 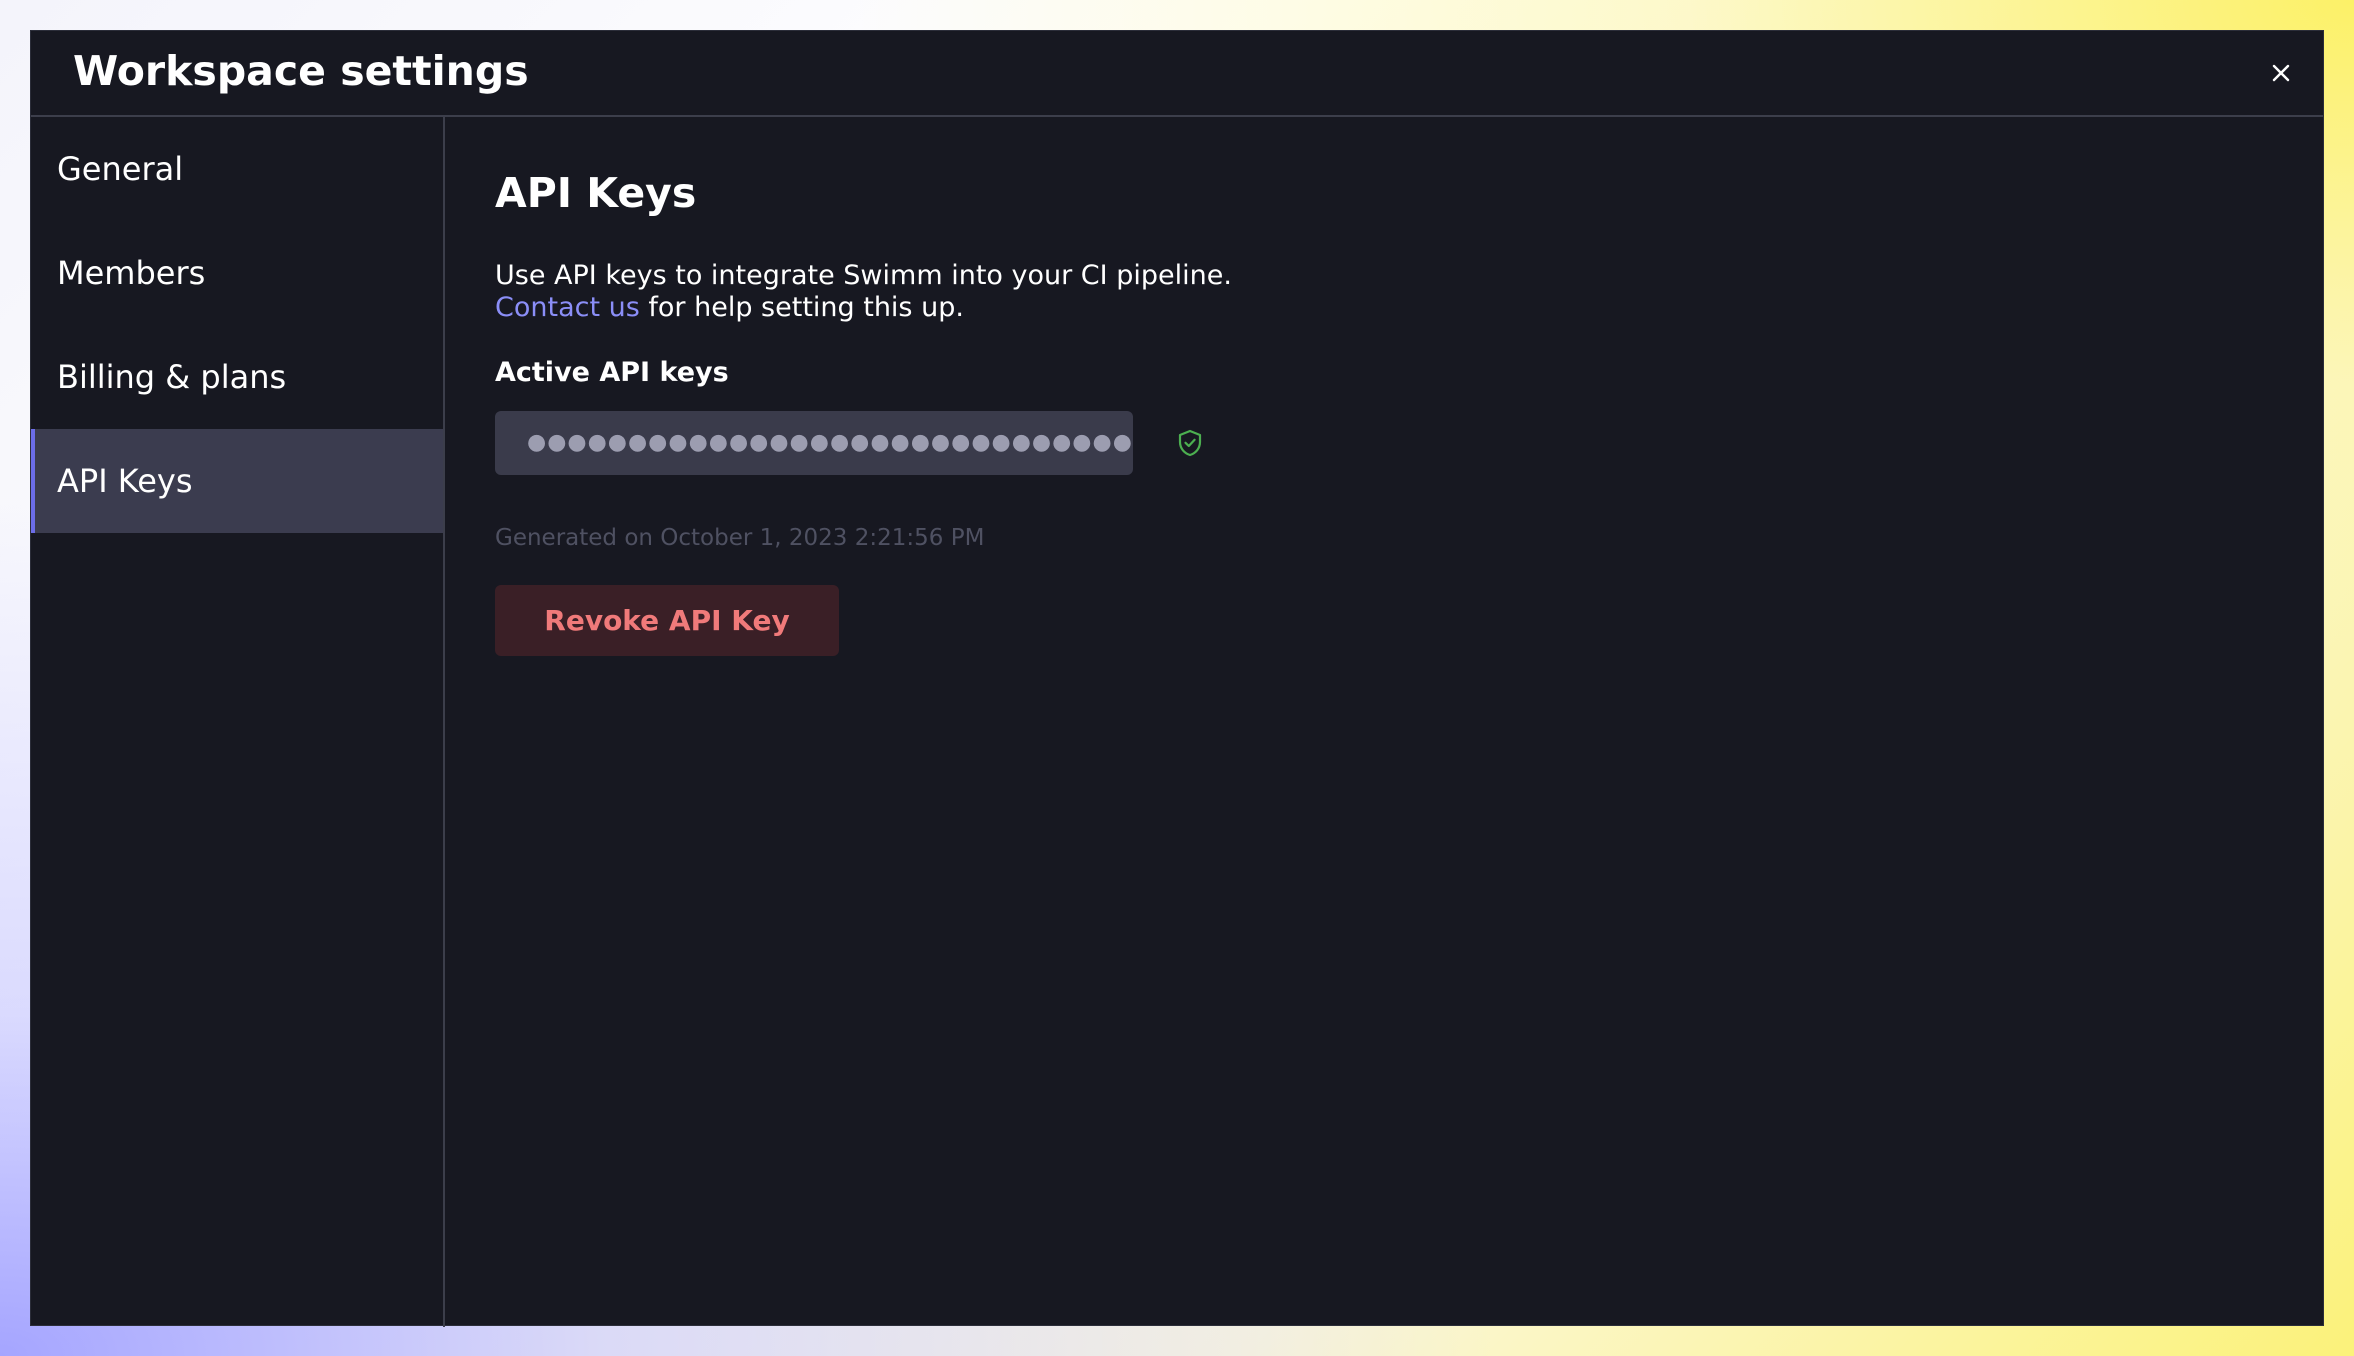 I want to click on description-line-2: Contact us for help setting this up., so click(x=863, y=308).